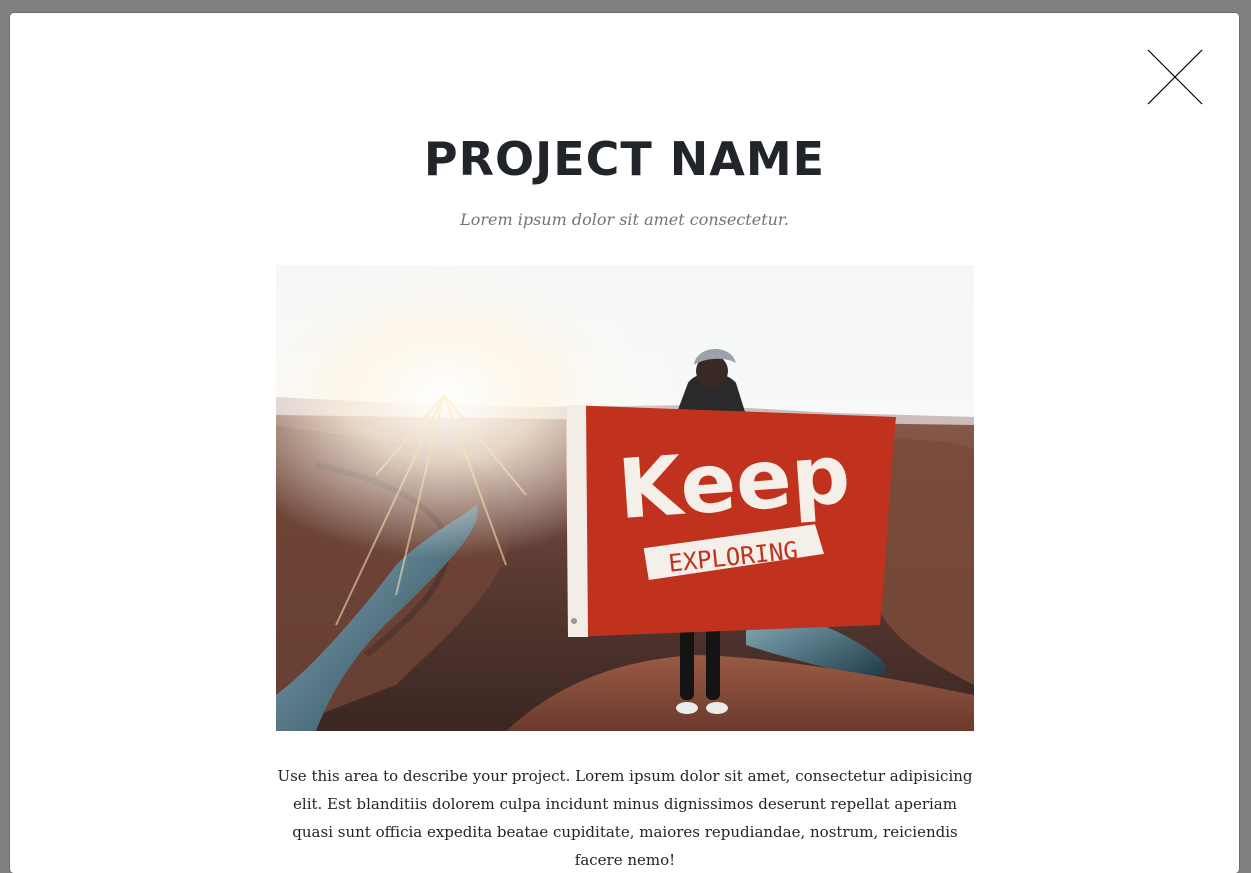  I want to click on flag-text-main: Keep, so click(734, 482).